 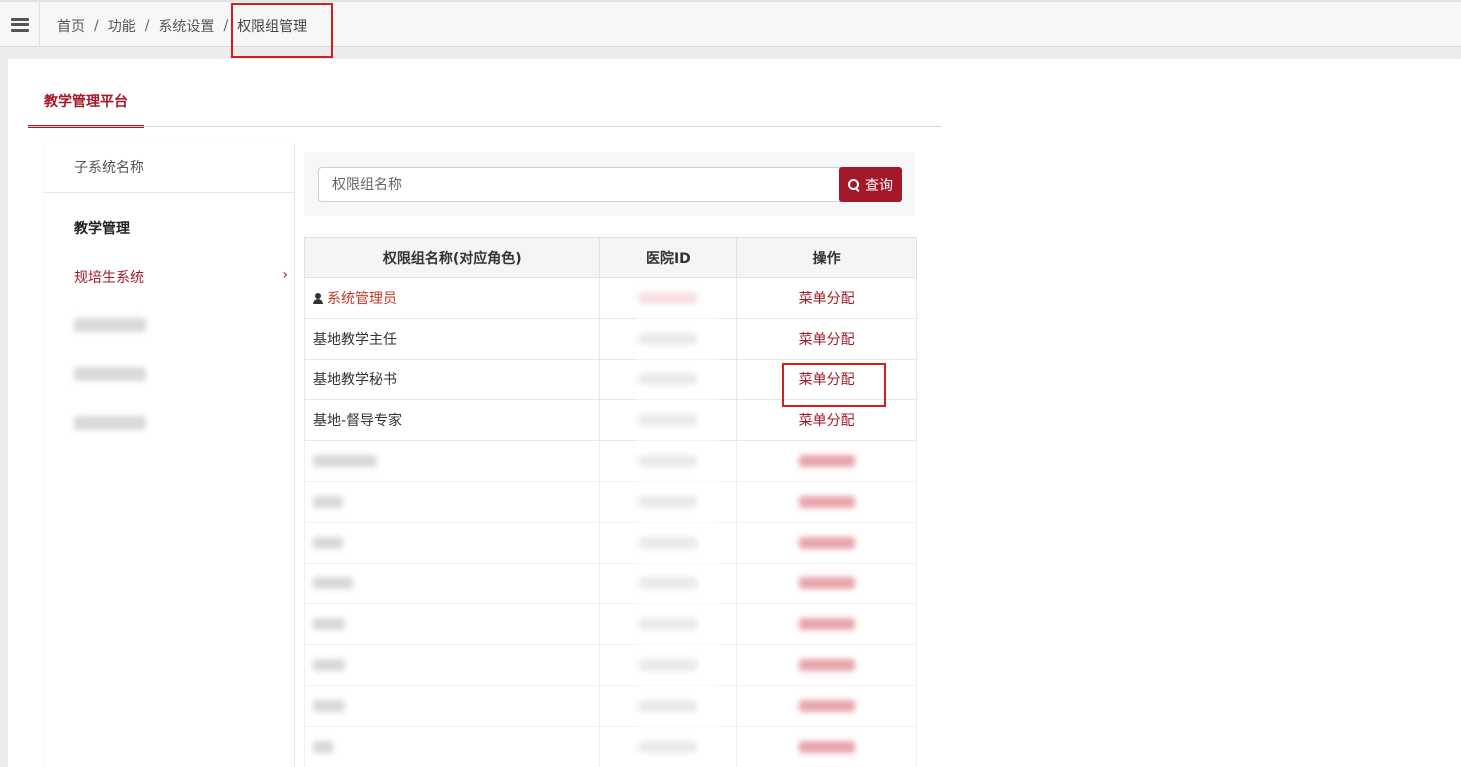 I want to click on sidebar-item-label: 规培生系统, so click(x=109, y=278).